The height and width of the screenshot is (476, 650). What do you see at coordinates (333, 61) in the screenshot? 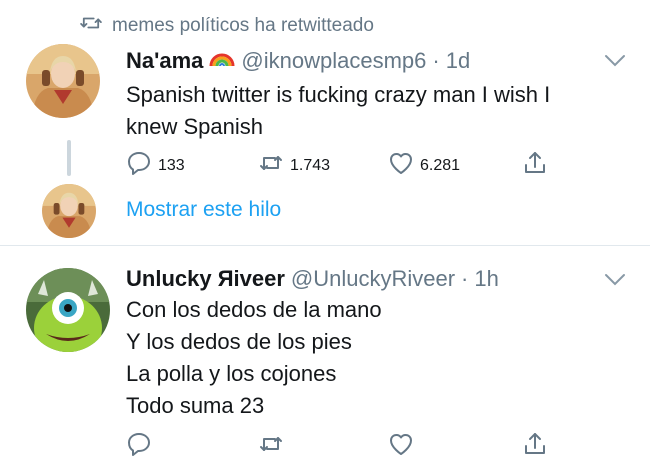
I see `user-handle: @iknowplacesmp6` at bounding box center [333, 61].